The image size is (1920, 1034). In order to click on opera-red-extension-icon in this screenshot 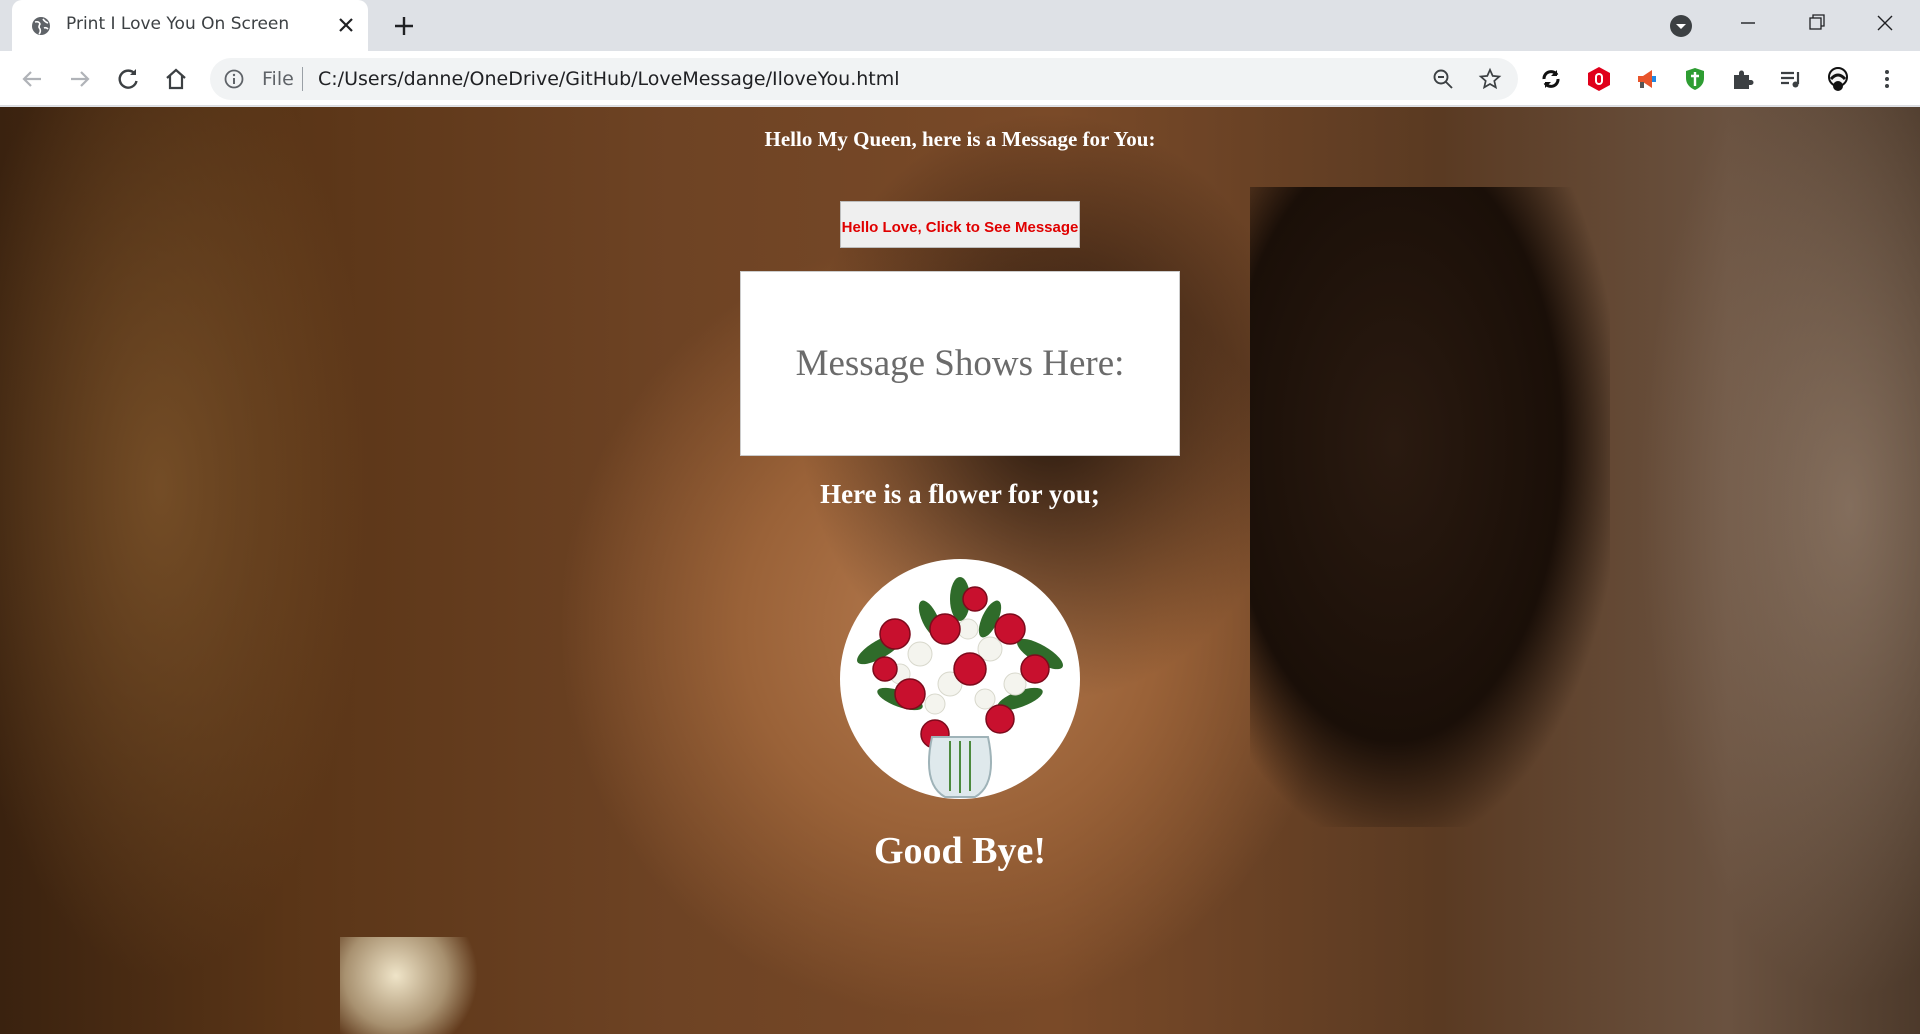, I will do `click(1599, 79)`.